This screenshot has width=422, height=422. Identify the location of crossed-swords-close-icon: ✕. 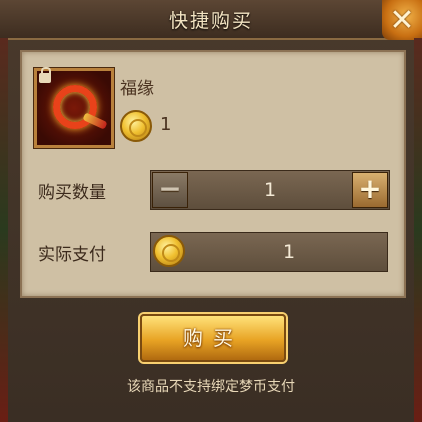
(402, 20).